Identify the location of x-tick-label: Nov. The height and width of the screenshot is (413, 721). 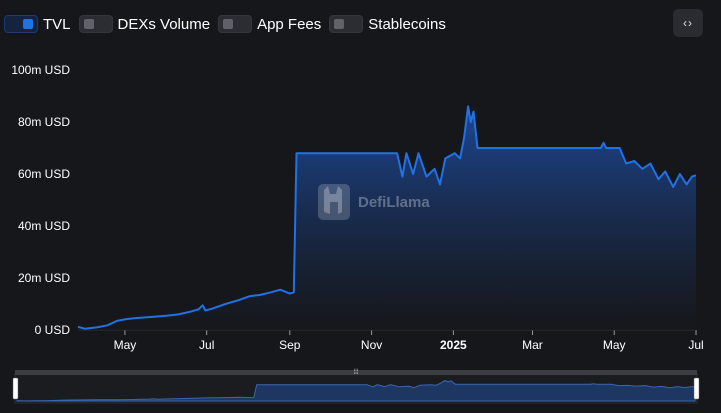
(371, 345).